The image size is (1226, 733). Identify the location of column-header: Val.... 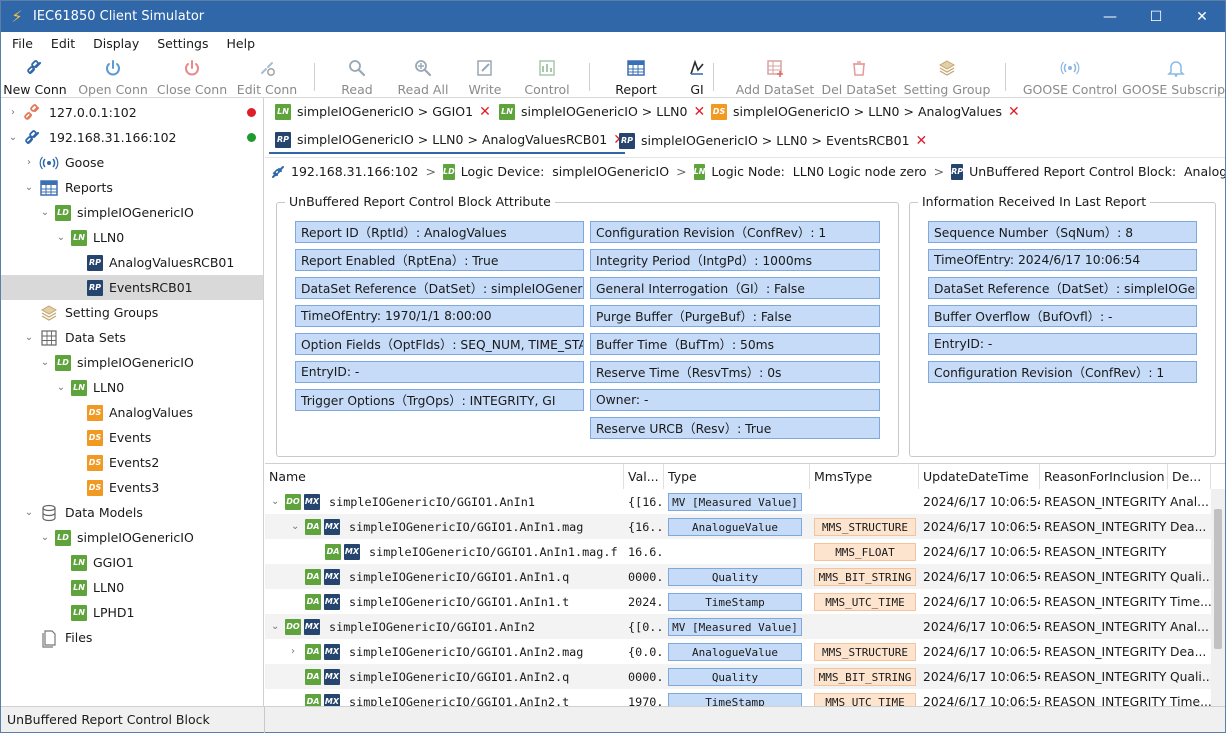
(644, 476).